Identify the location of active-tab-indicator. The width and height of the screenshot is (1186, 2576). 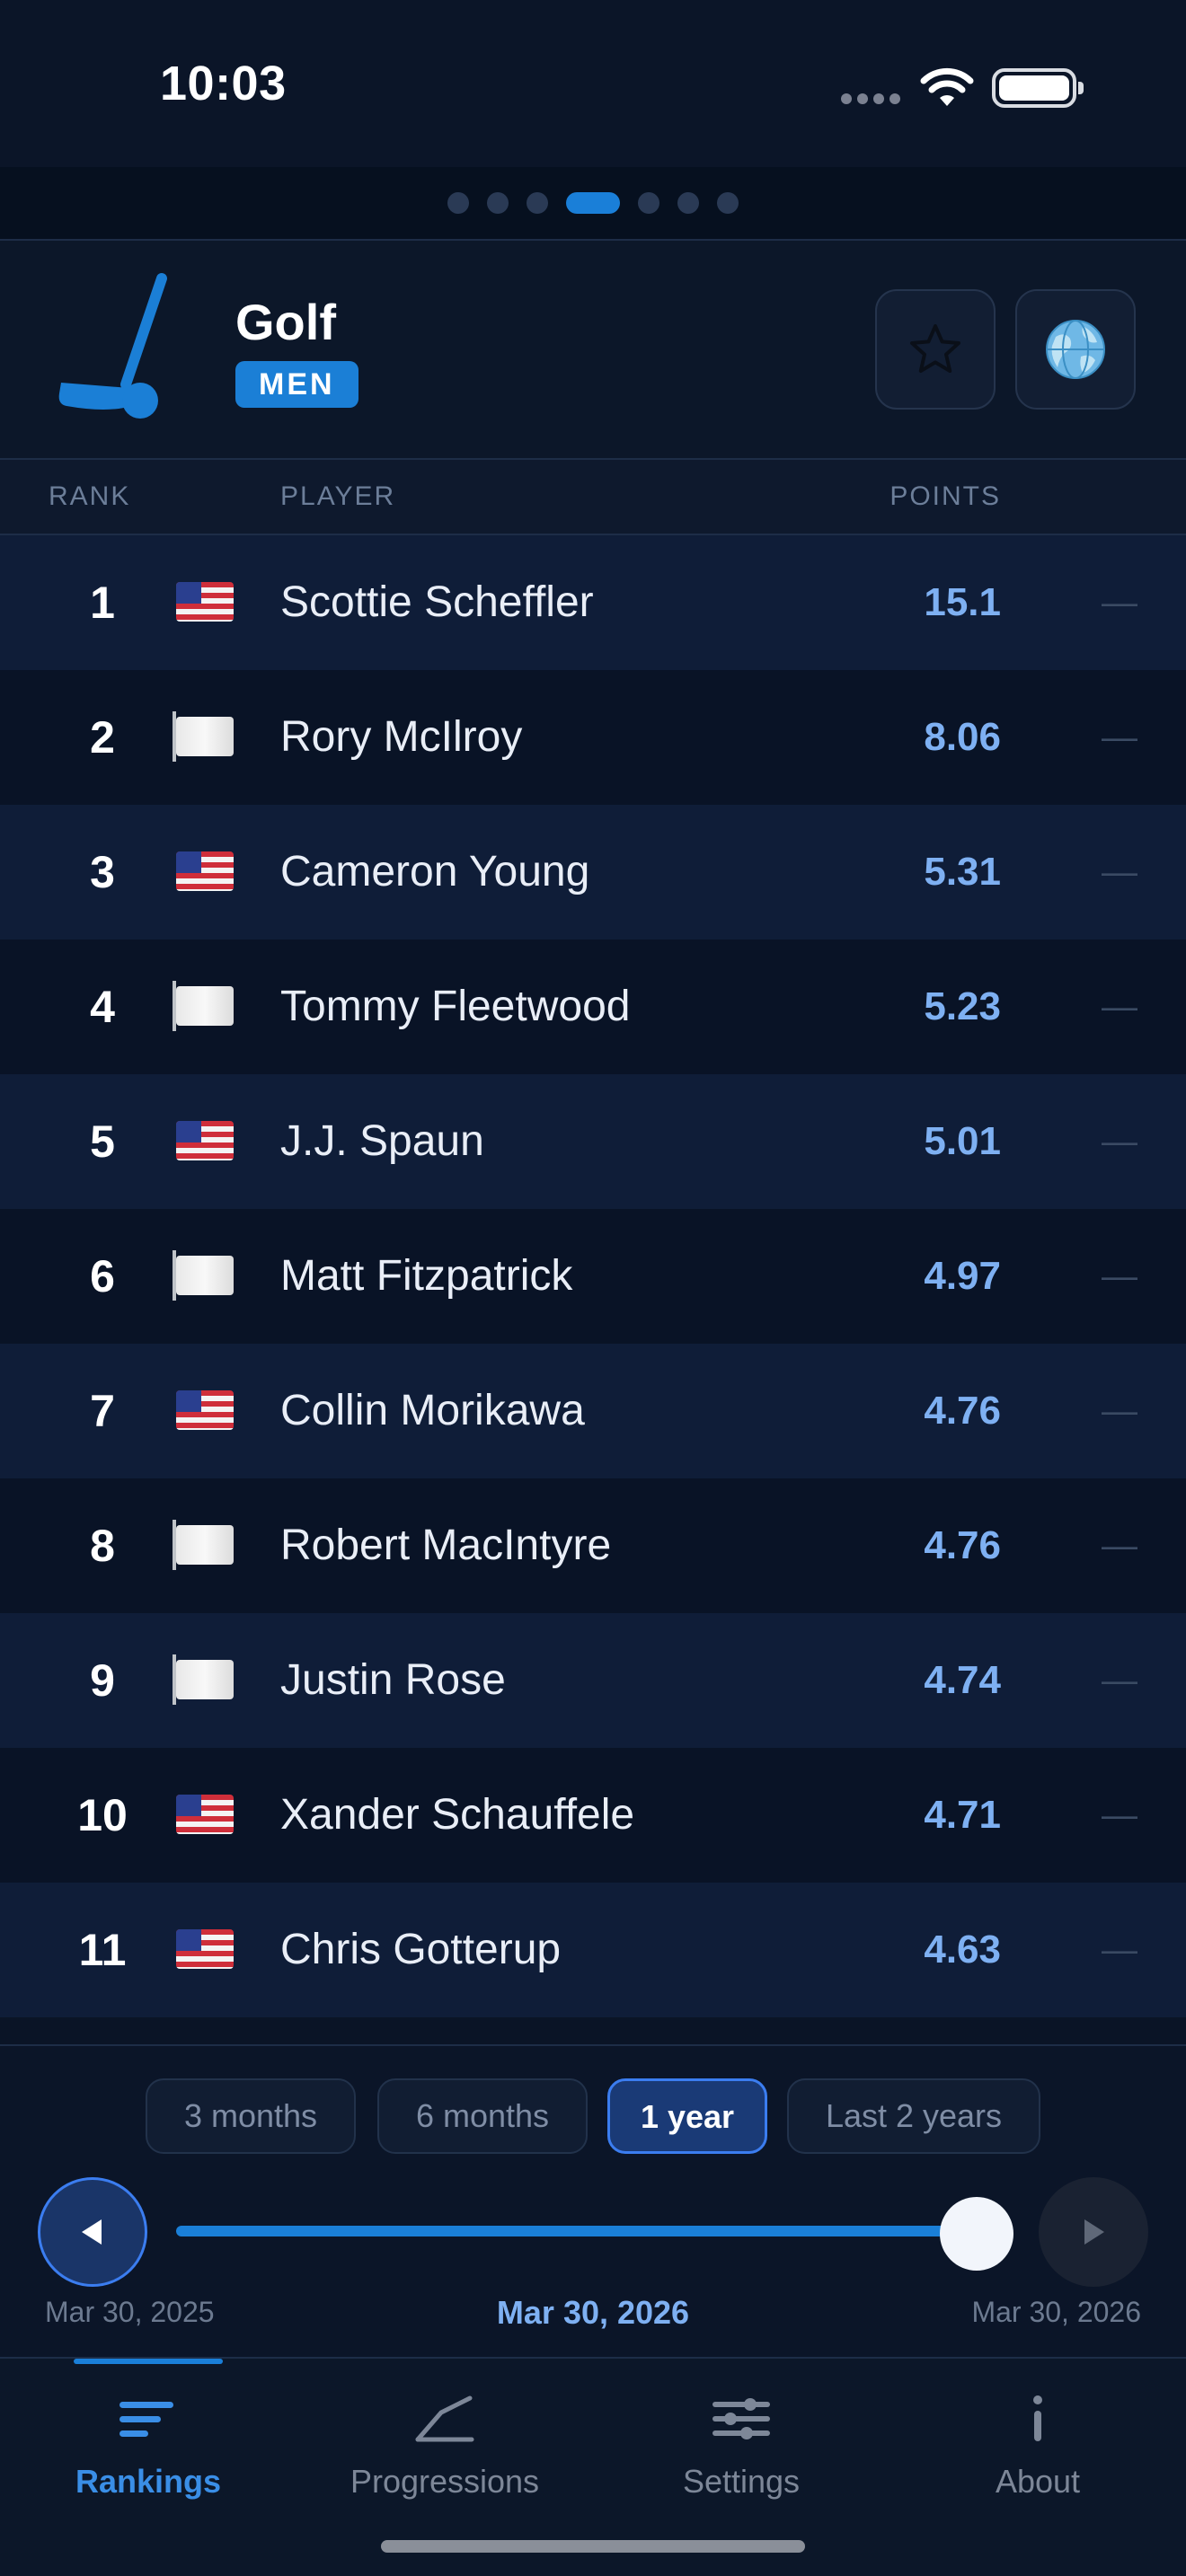
(148, 2361).